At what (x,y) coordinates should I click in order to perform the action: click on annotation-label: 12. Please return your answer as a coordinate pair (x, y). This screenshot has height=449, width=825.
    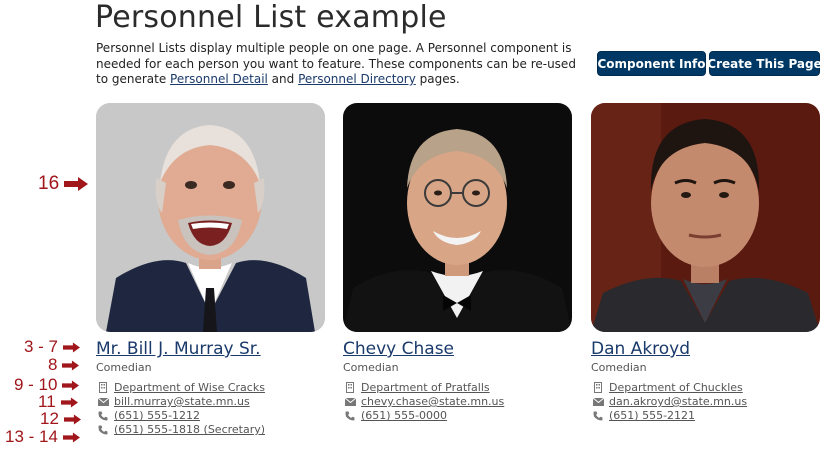
    Looking at the image, I should click on (49, 418).